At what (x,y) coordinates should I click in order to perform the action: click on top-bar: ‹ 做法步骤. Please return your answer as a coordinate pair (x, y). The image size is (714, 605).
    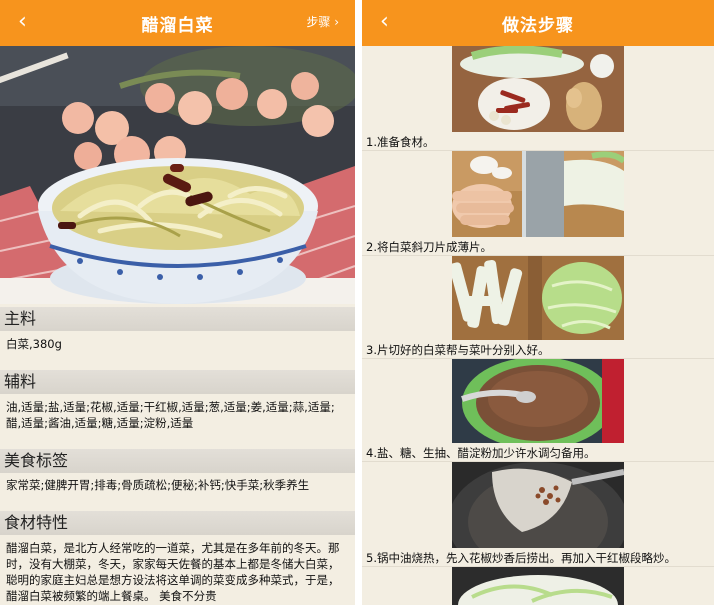
    Looking at the image, I should click on (538, 23).